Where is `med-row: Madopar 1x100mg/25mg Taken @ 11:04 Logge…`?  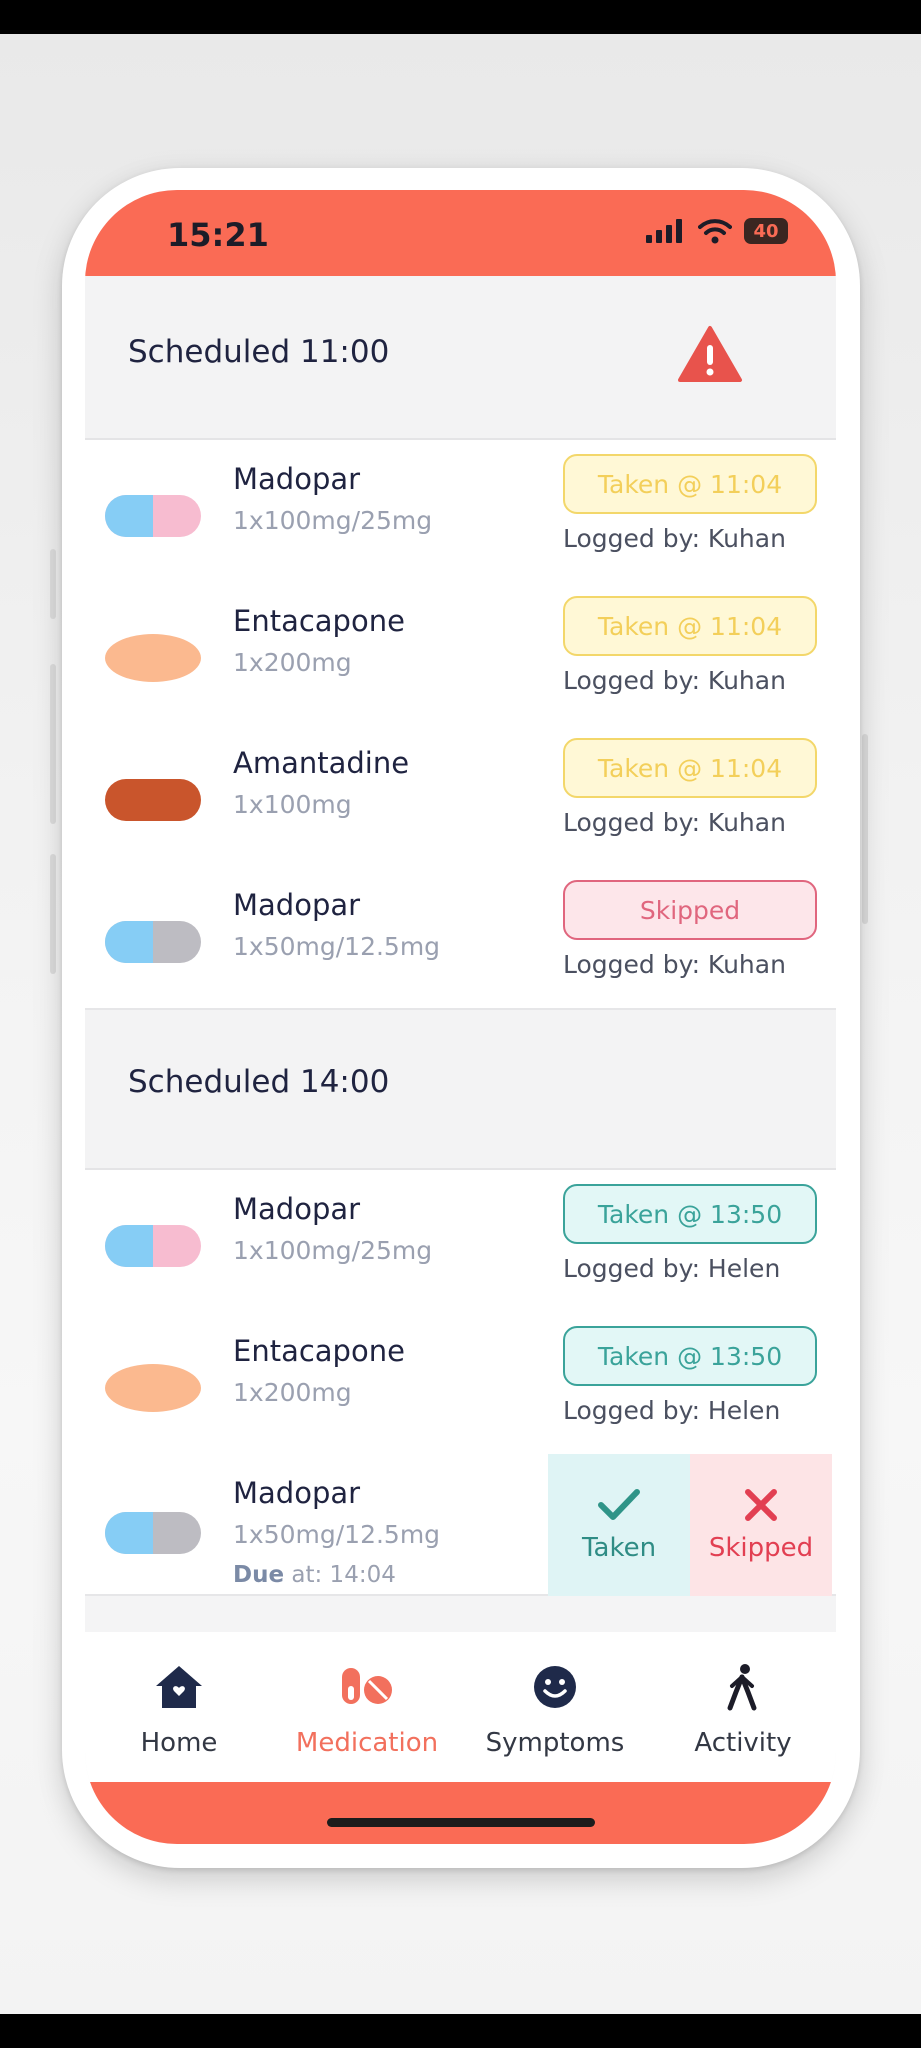
med-row: Madopar 1x100mg/25mg Taken @ 11:04 Logge… is located at coordinates (460, 512).